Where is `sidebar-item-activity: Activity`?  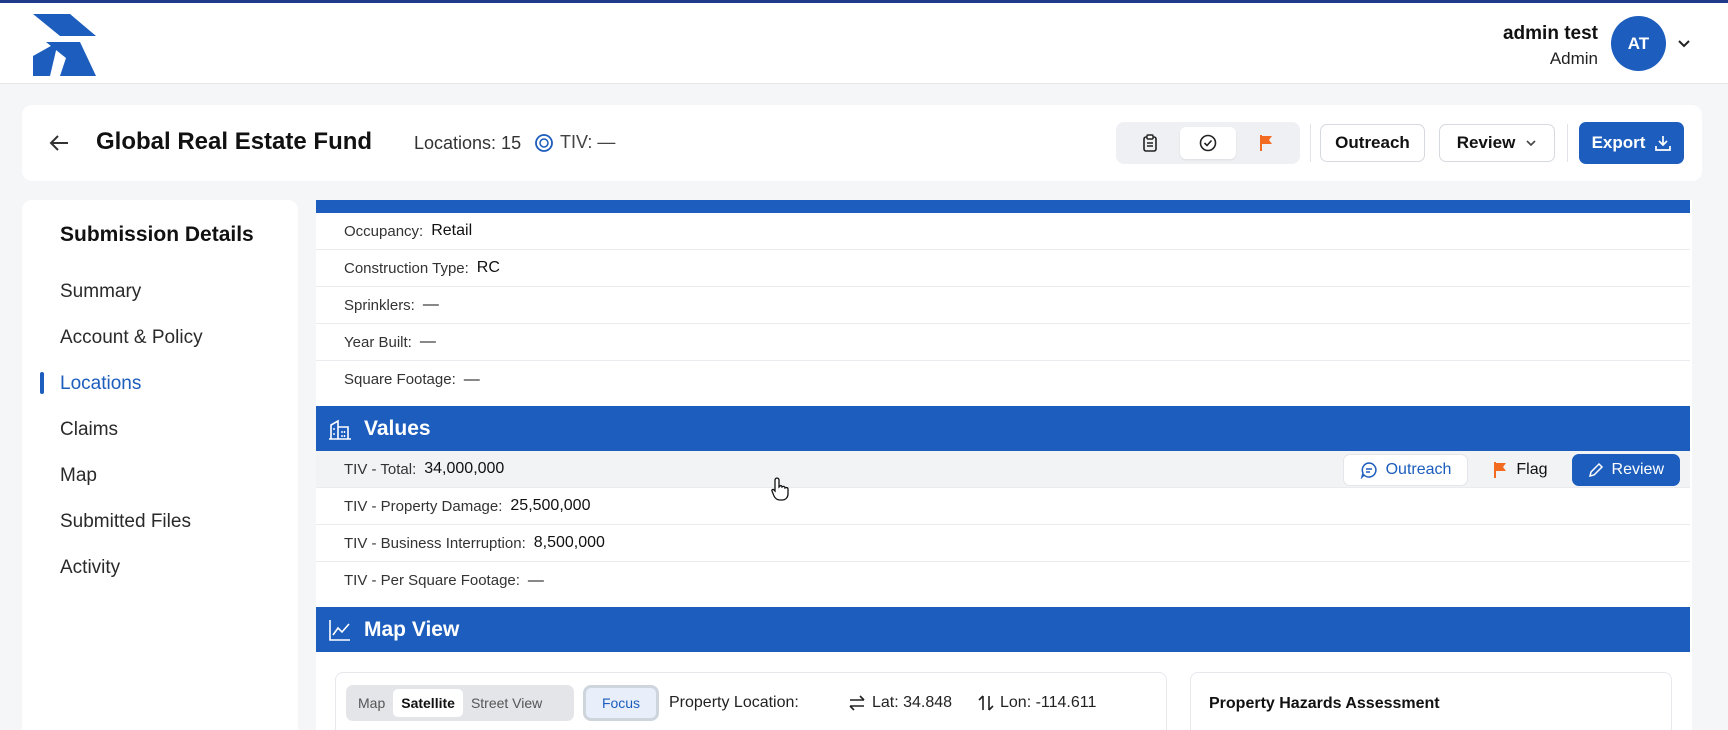
sidebar-item-activity: Activity is located at coordinates (90, 568).